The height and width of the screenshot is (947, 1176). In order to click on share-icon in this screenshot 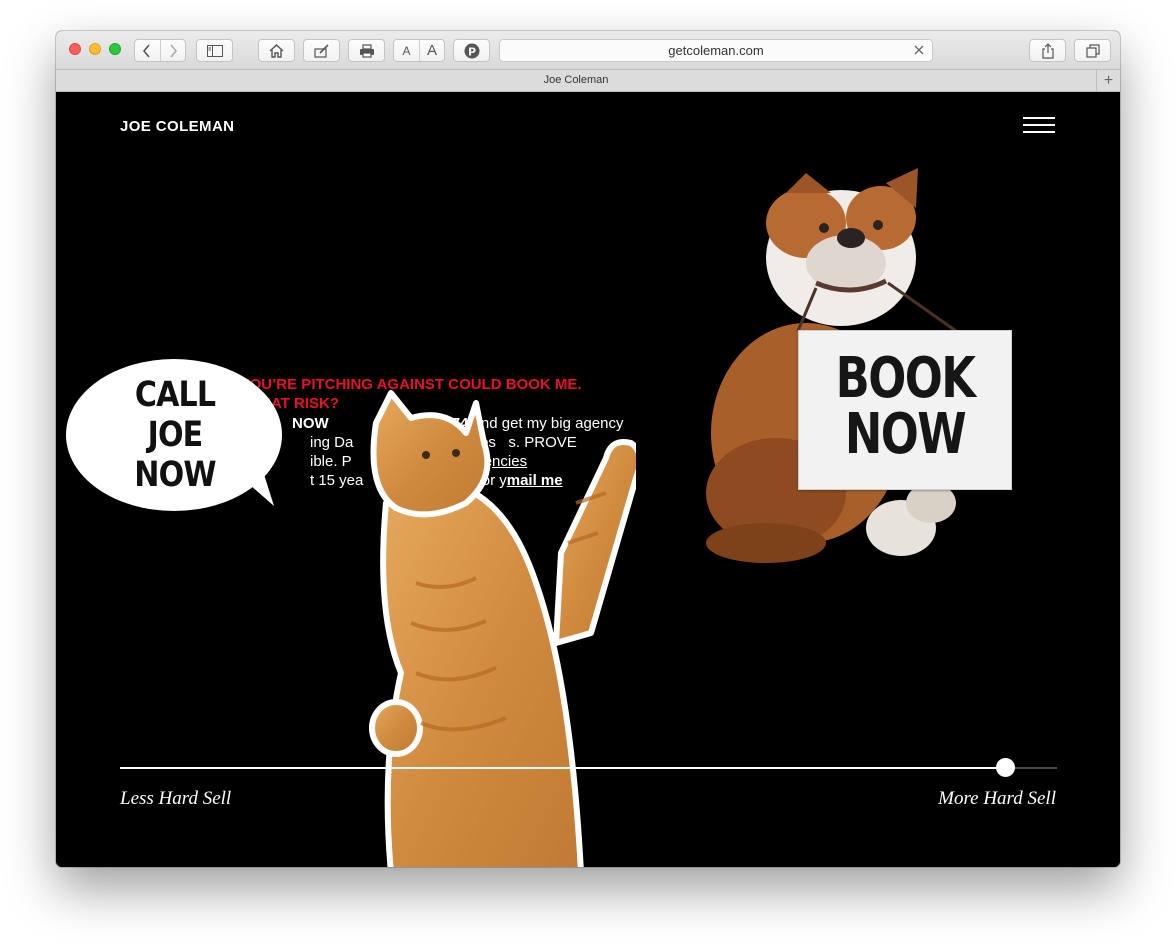, I will do `click(1047, 50)`.